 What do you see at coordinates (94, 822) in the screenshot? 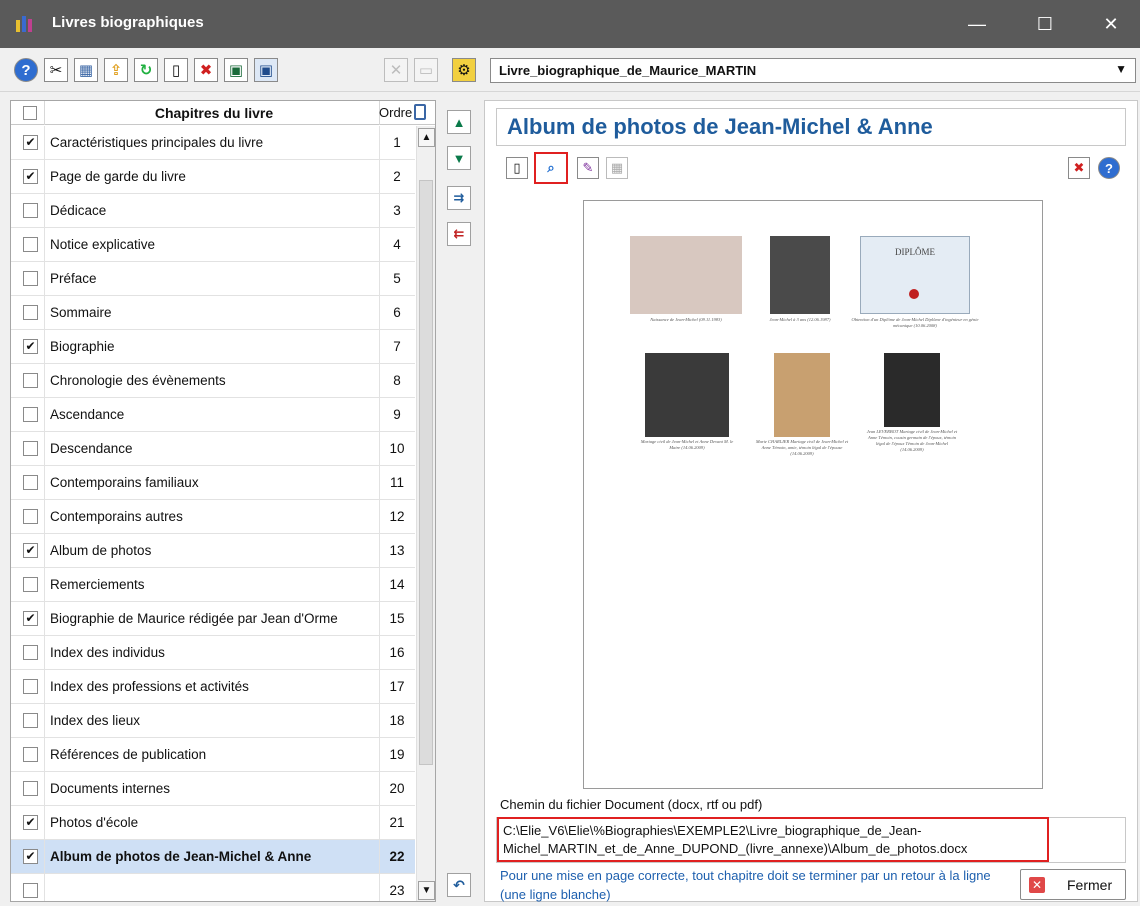
I see `chapter-name: Photos d'école` at bounding box center [94, 822].